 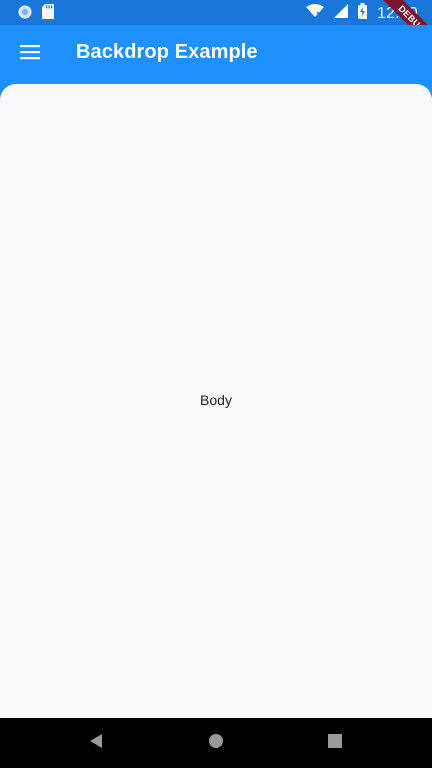 I want to click on recents-button, so click(x=335, y=743).